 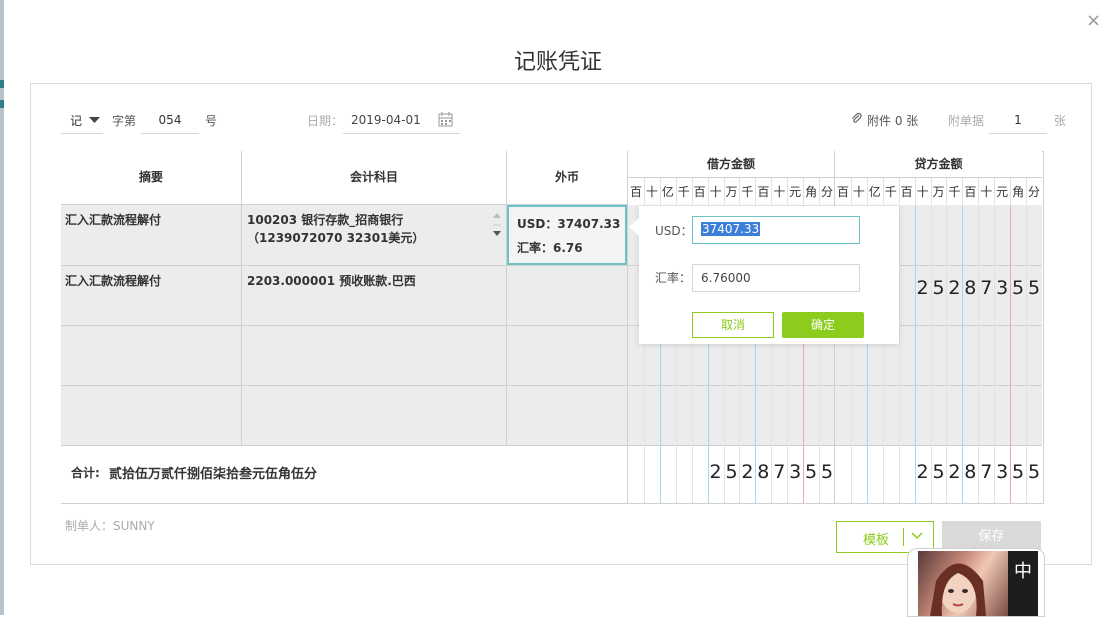 I want to click on credit-digit-units: 百十亿千百十万千百十元角分, so click(x=938, y=191).